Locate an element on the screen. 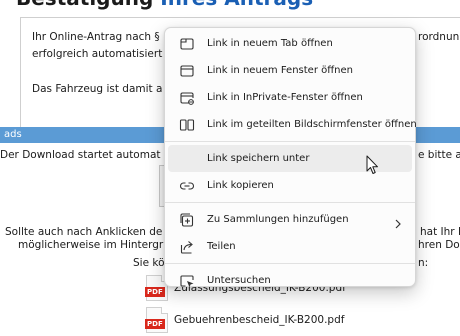 This screenshot has width=460, height=336. split-screen-icon is located at coordinates (187, 125).